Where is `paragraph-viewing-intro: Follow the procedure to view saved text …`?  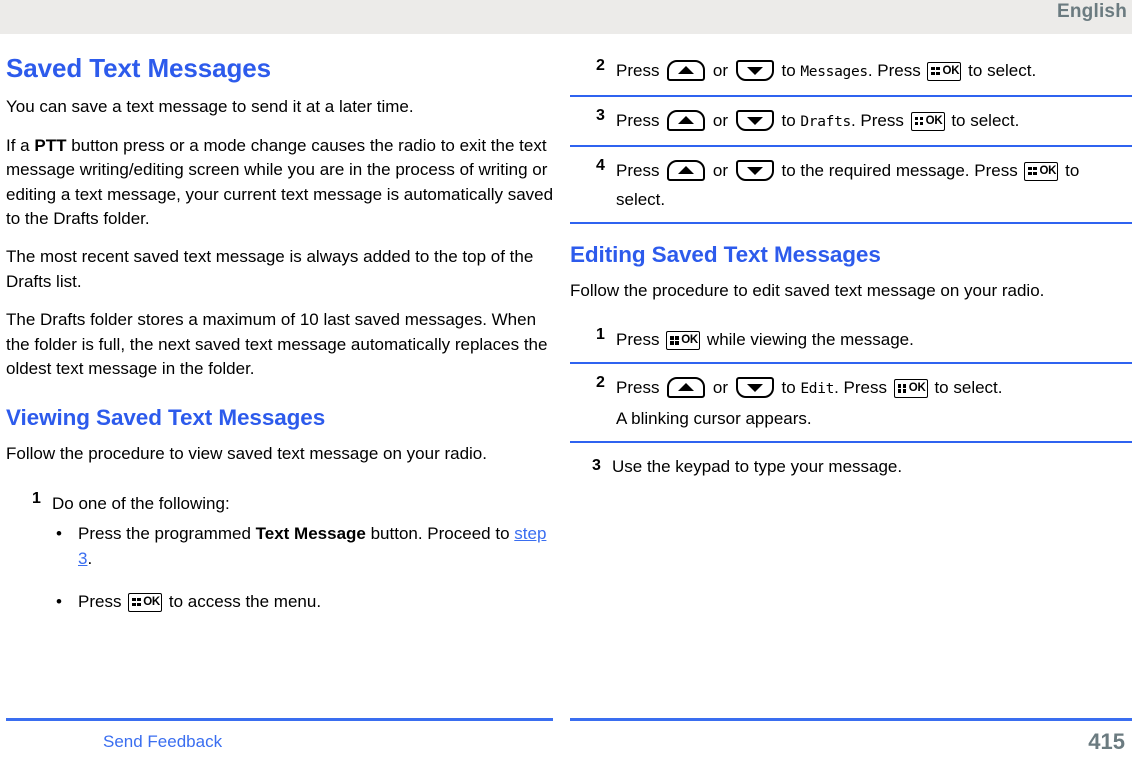 paragraph-viewing-intro: Follow the procedure to view saved text … is located at coordinates (246, 454).